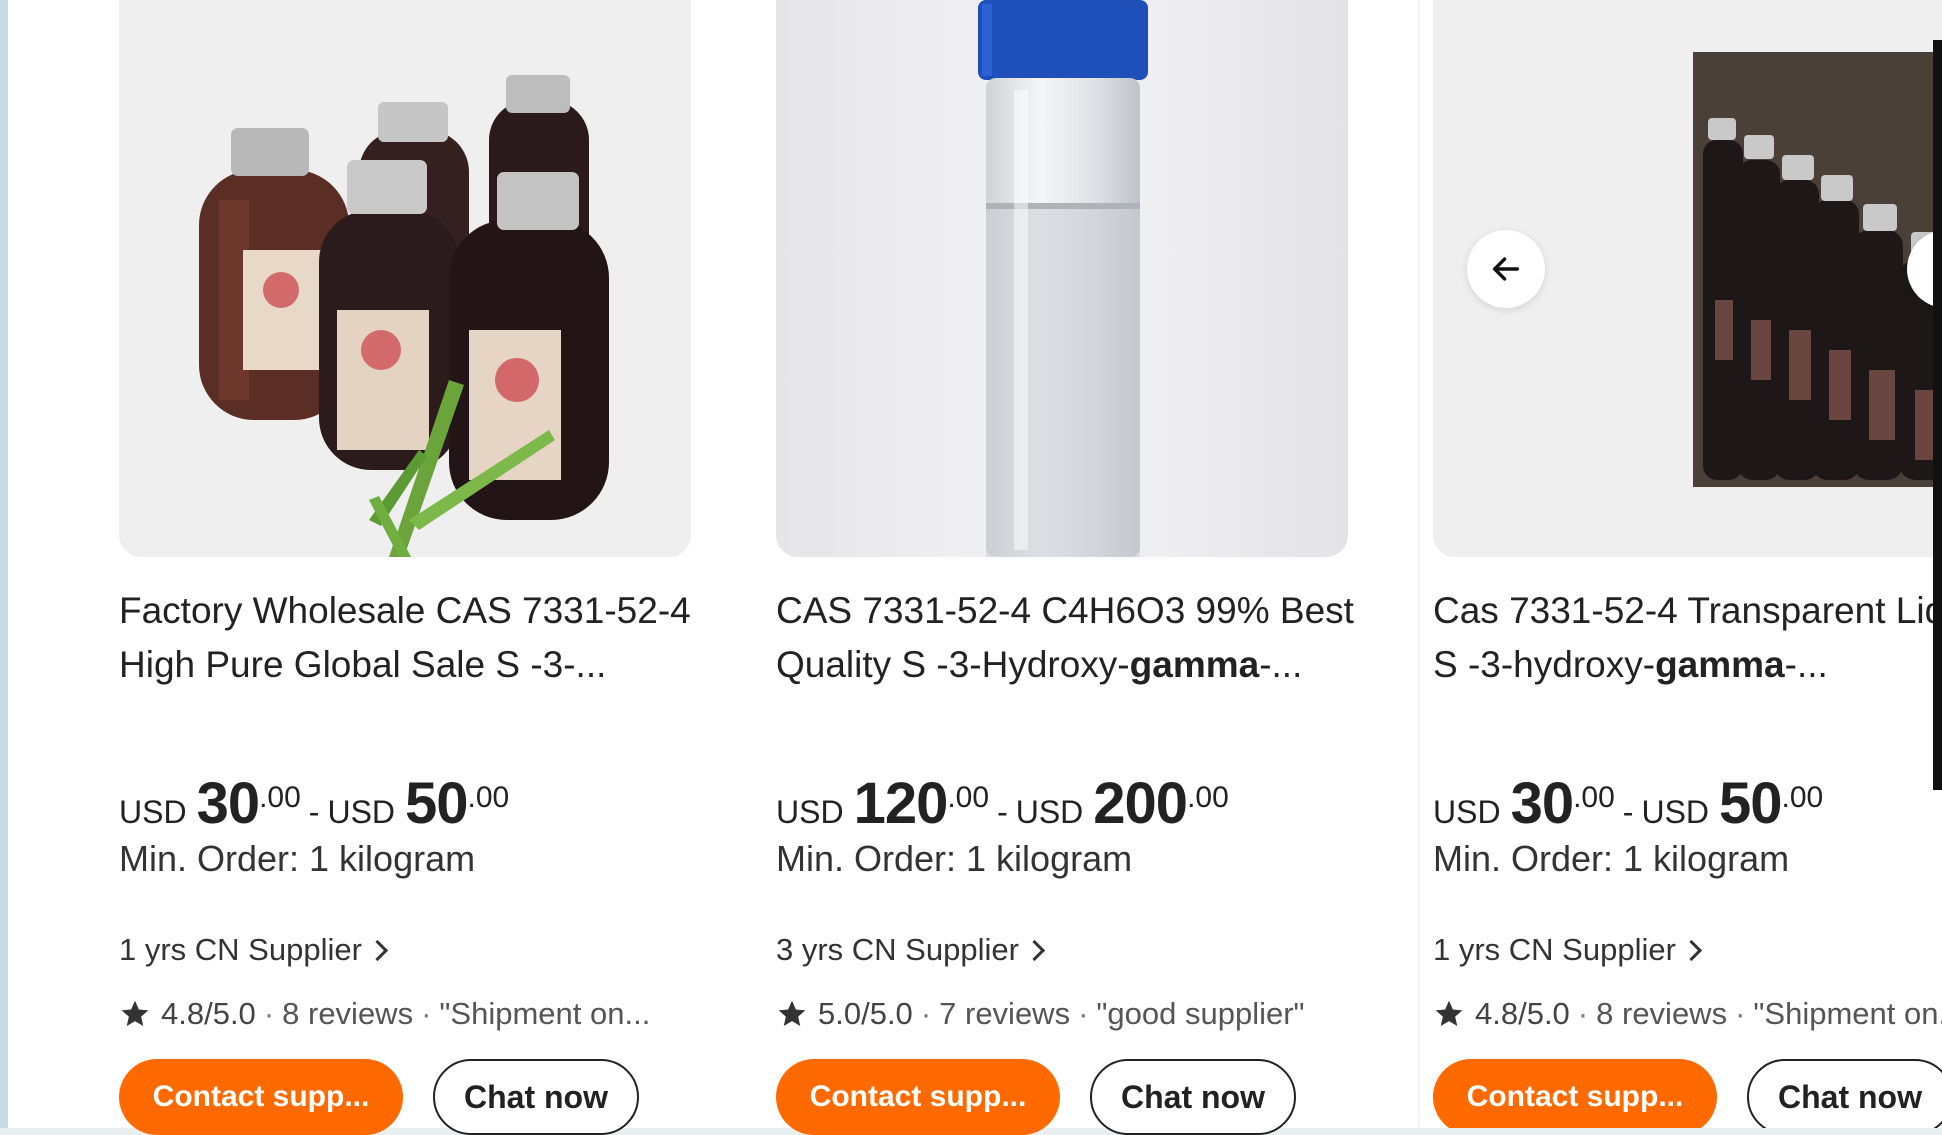 The image size is (1942, 1135). I want to click on price-max: 200, so click(1140, 803).